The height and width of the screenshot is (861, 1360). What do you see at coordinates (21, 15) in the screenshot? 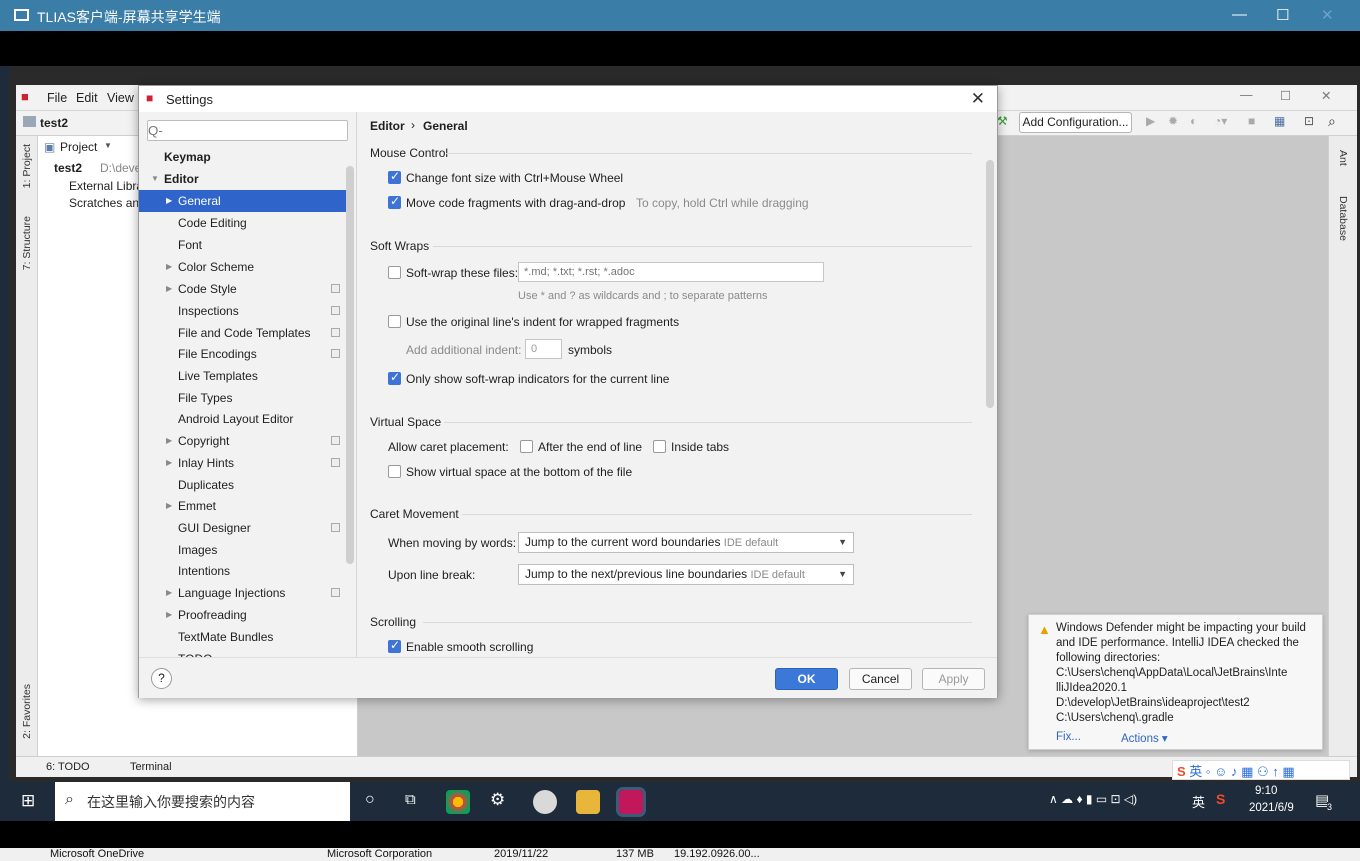
I see `window-icon` at bounding box center [21, 15].